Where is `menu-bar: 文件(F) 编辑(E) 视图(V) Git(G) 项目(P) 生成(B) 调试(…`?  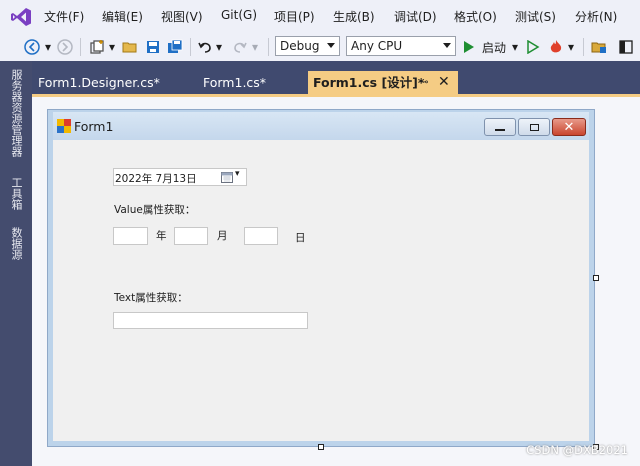
menu-bar: 文件(F) 编辑(E) 视图(V) Git(G) 项目(P) 生成(B) 调试(… is located at coordinates (320, 16).